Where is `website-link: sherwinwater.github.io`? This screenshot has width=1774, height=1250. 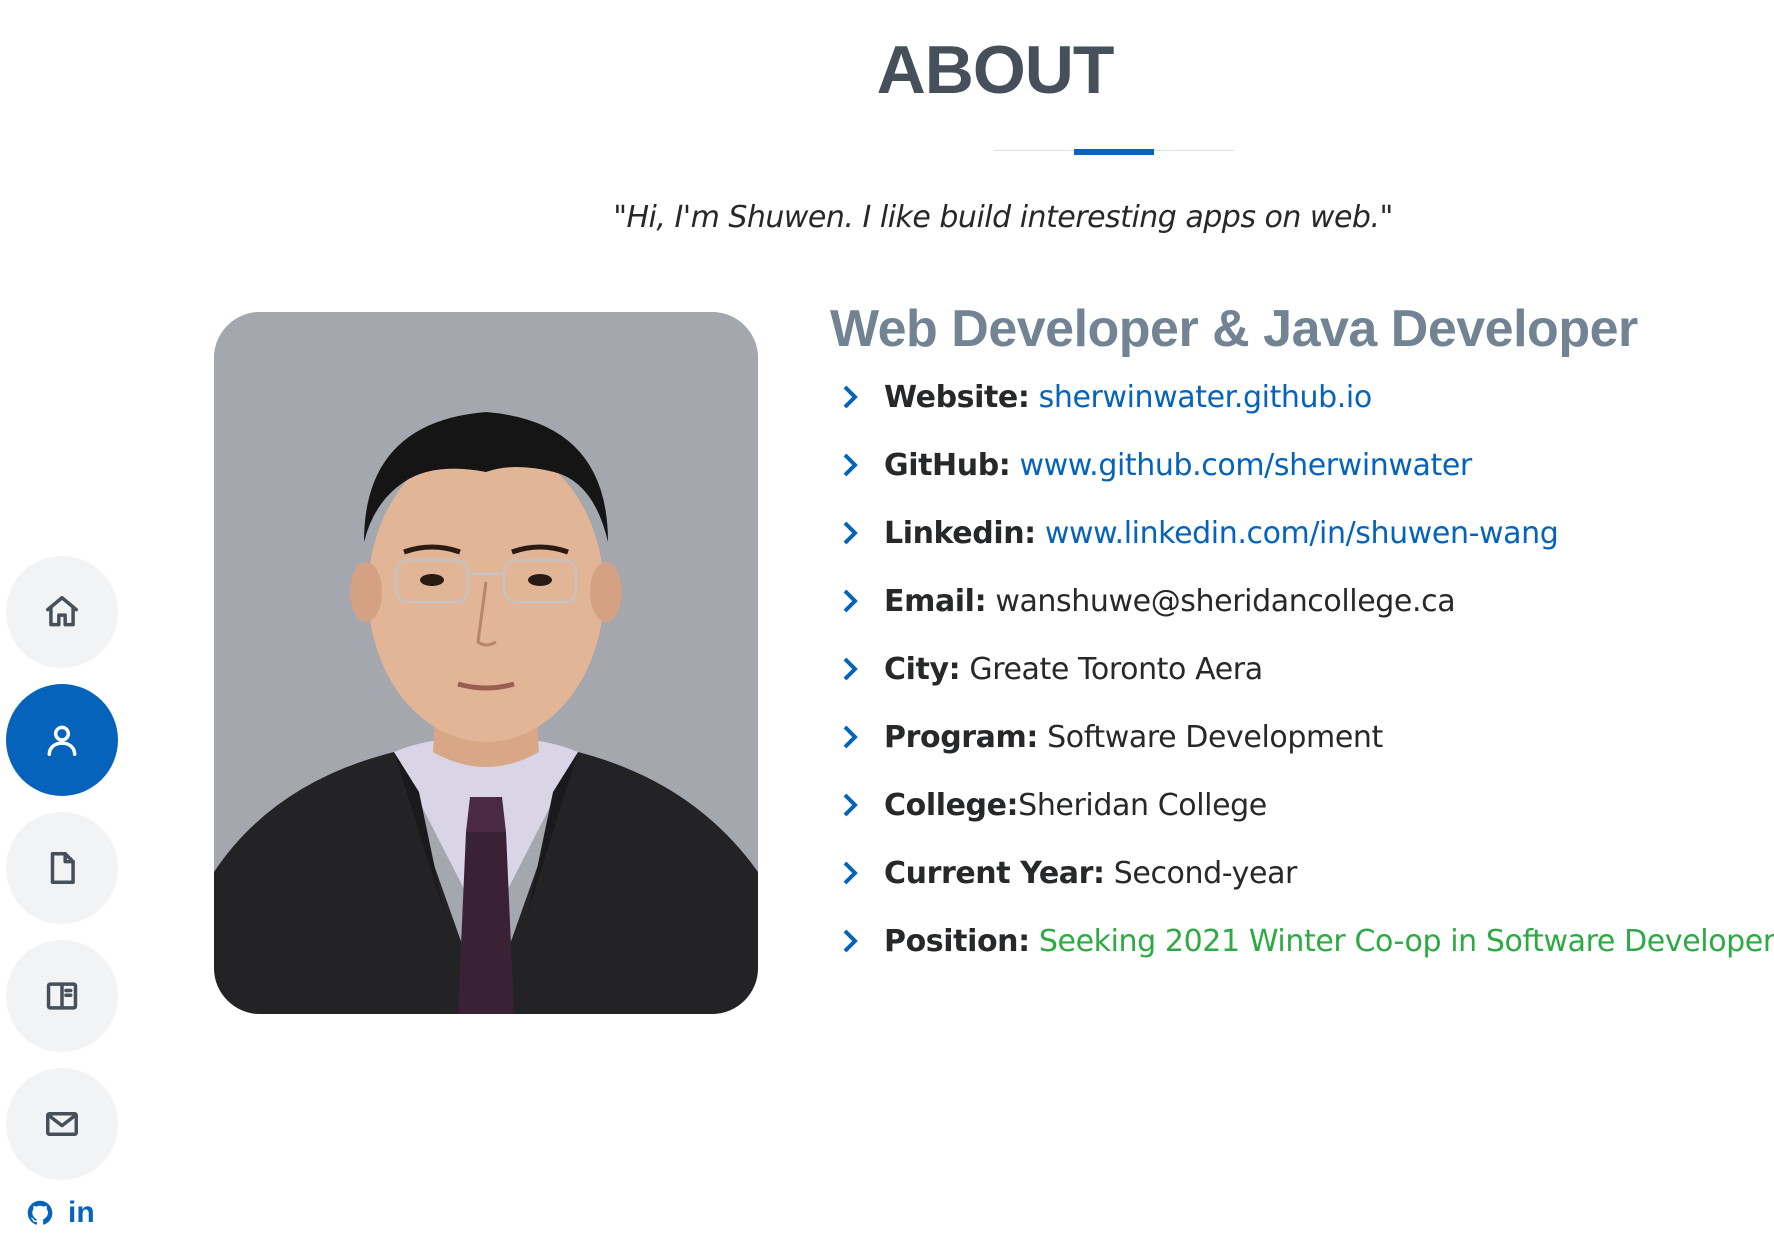 website-link: sherwinwater.github.io is located at coordinates (1206, 397).